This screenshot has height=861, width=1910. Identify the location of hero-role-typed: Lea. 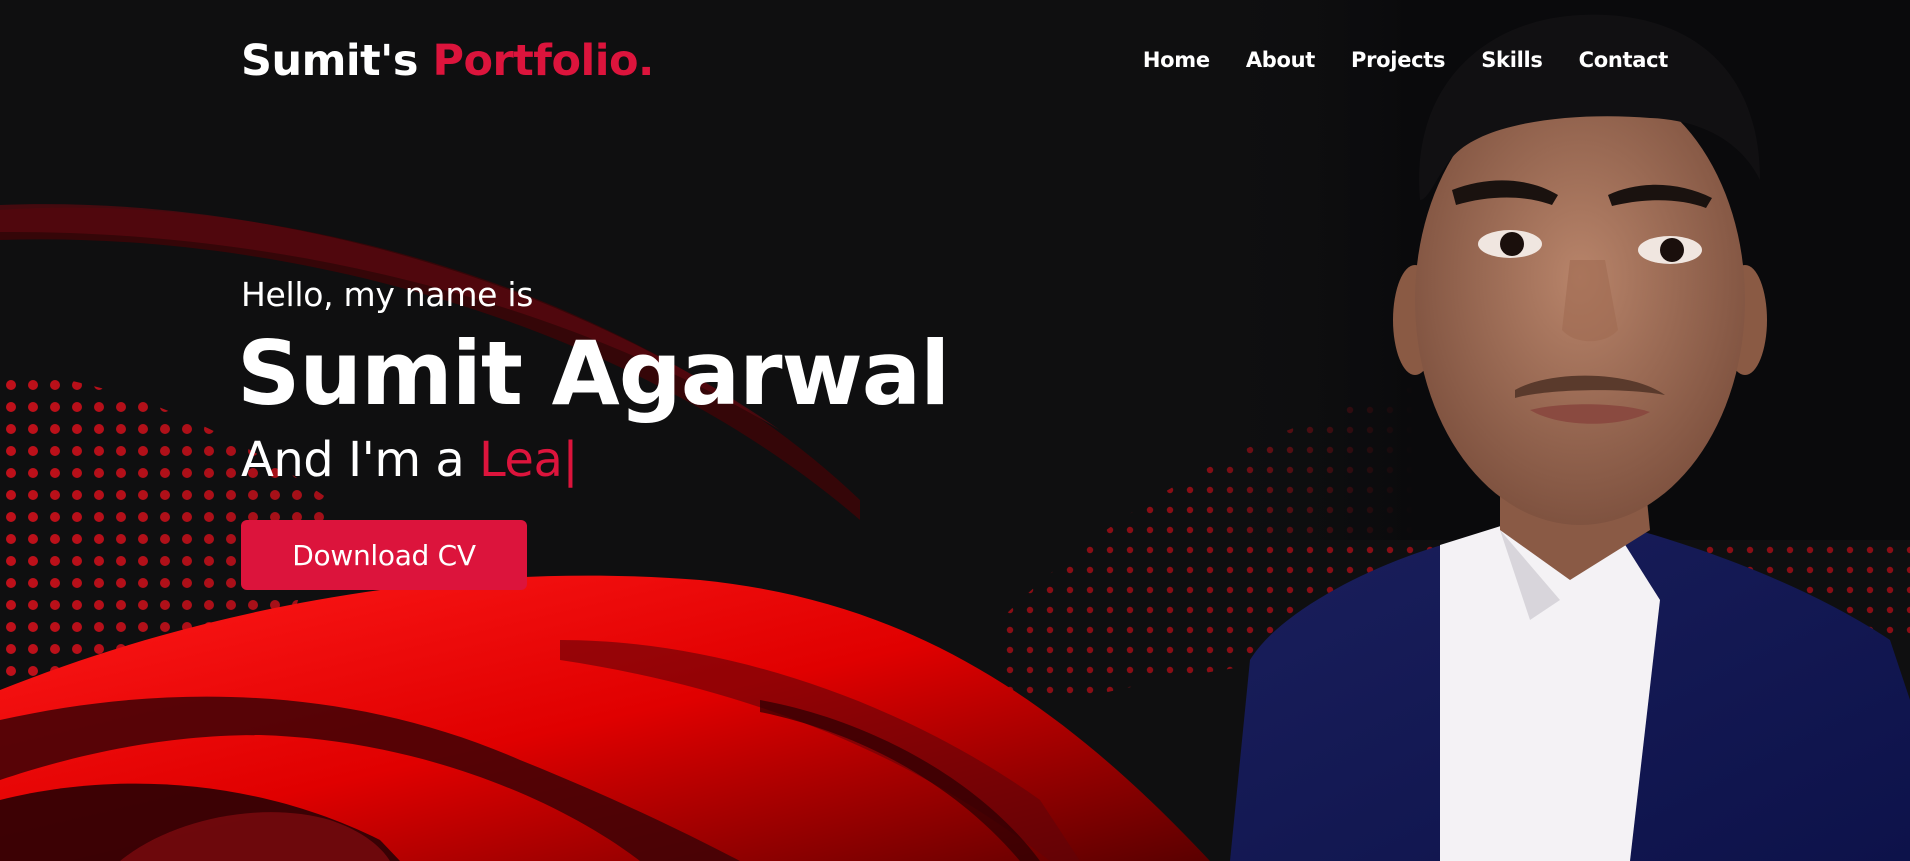
(521, 460).